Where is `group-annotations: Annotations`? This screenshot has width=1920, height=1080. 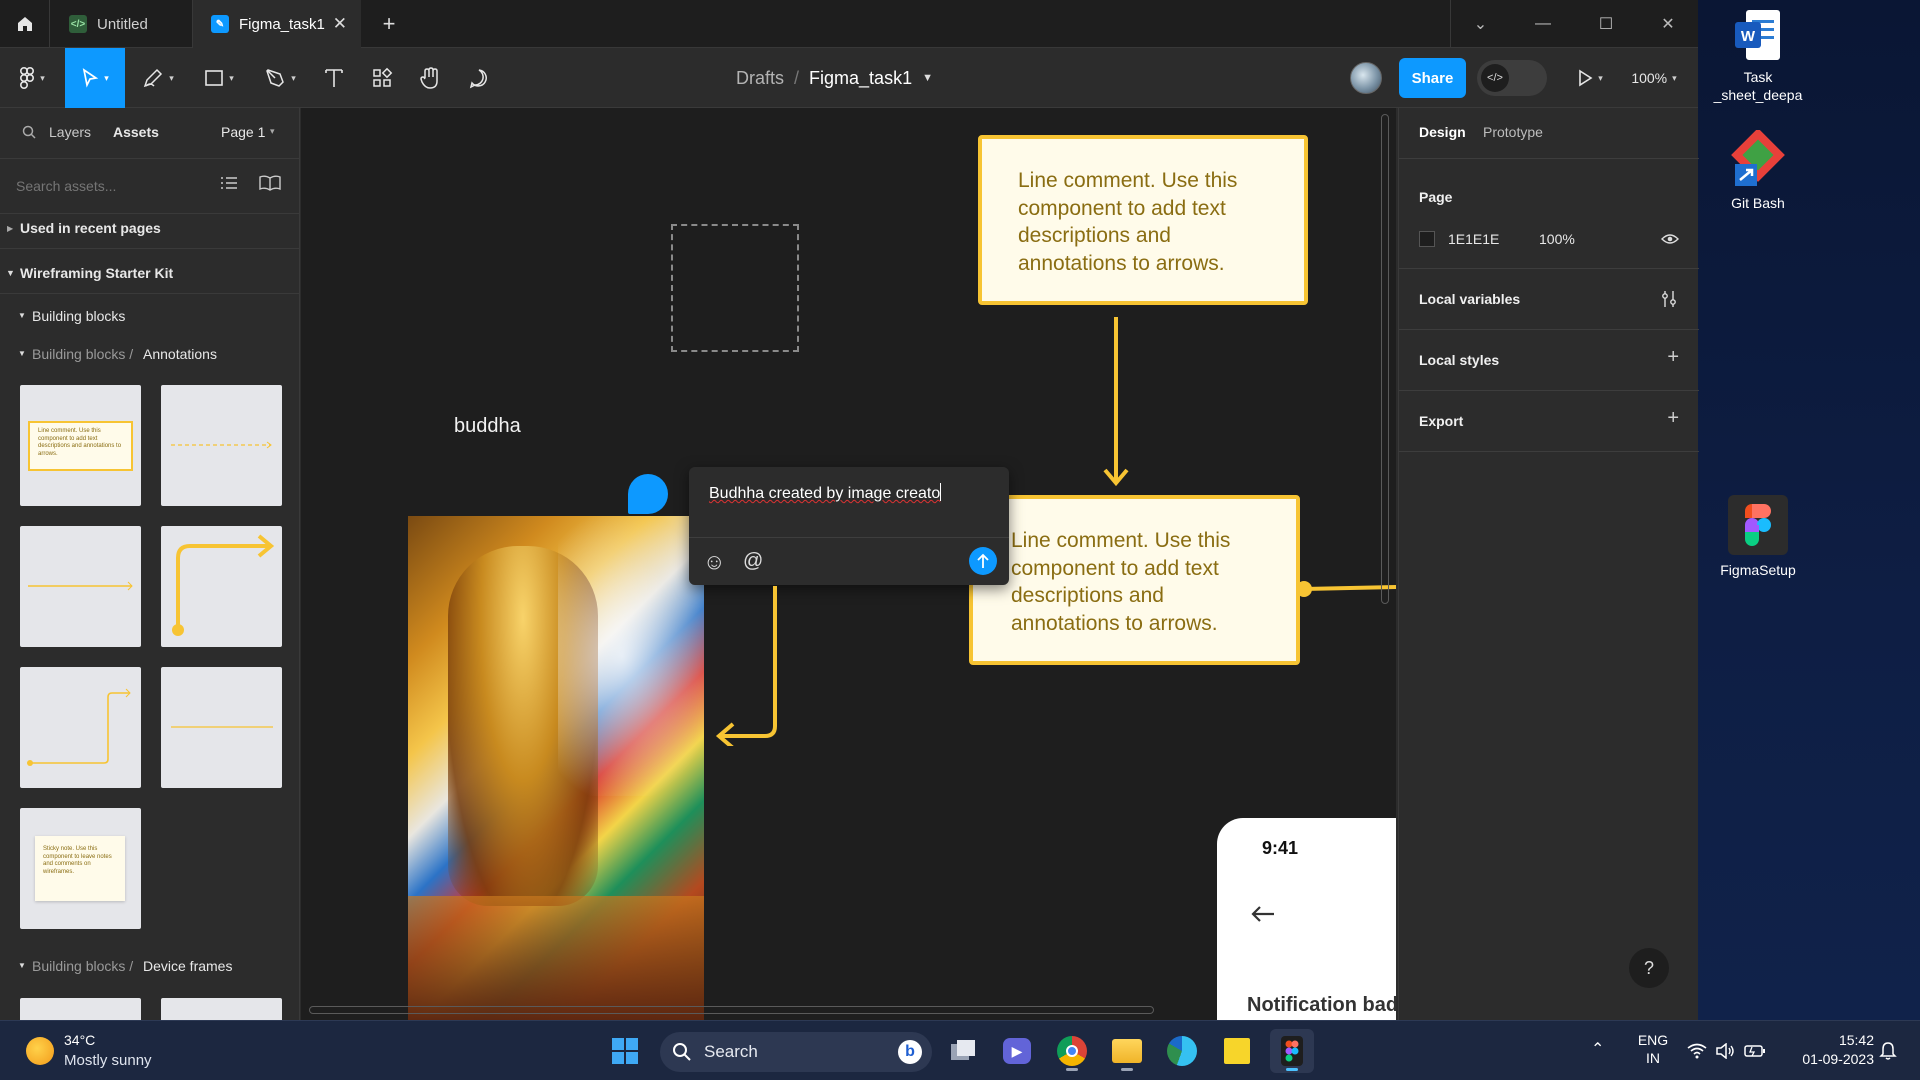
group-annotations: Annotations is located at coordinates (180, 354).